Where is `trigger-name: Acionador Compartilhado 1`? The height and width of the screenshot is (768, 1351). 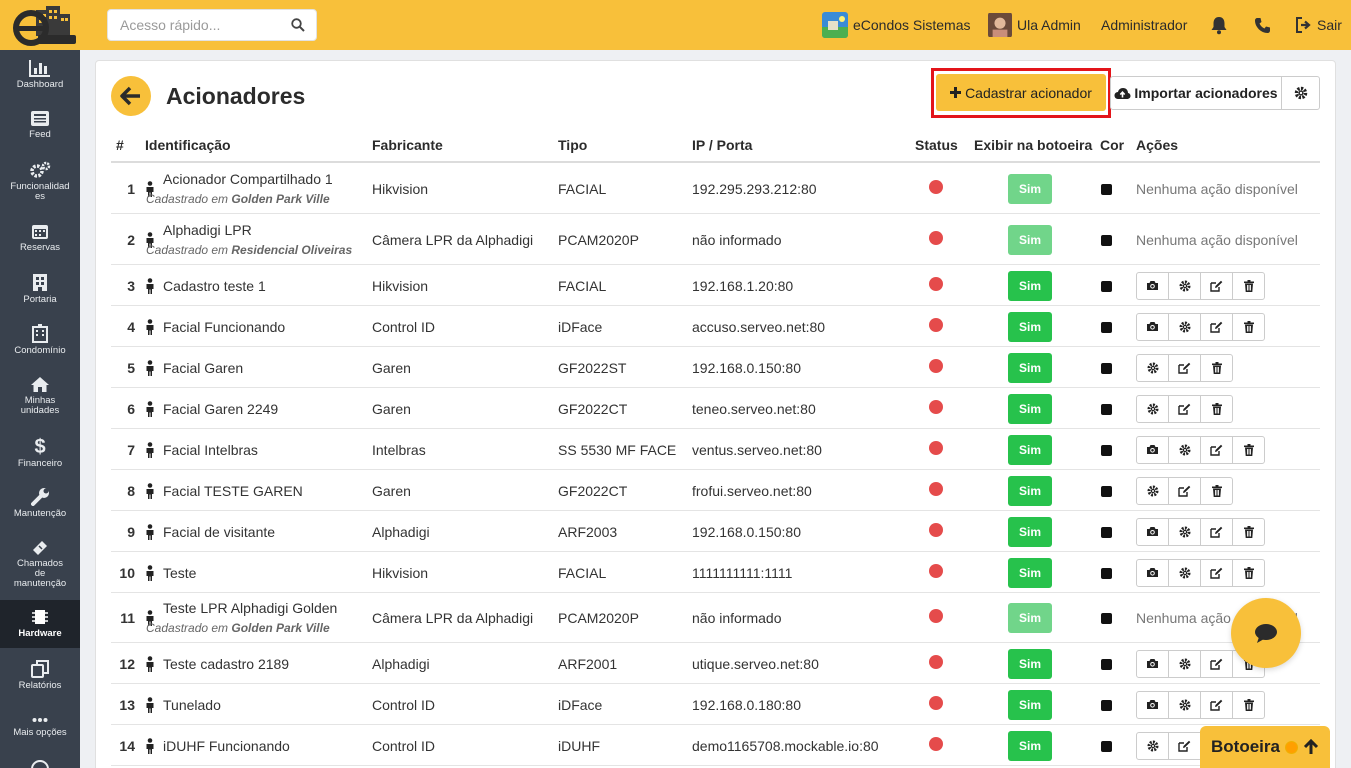
trigger-name: Acionador Compartilhado 1 is located at coordinates (248, 179).